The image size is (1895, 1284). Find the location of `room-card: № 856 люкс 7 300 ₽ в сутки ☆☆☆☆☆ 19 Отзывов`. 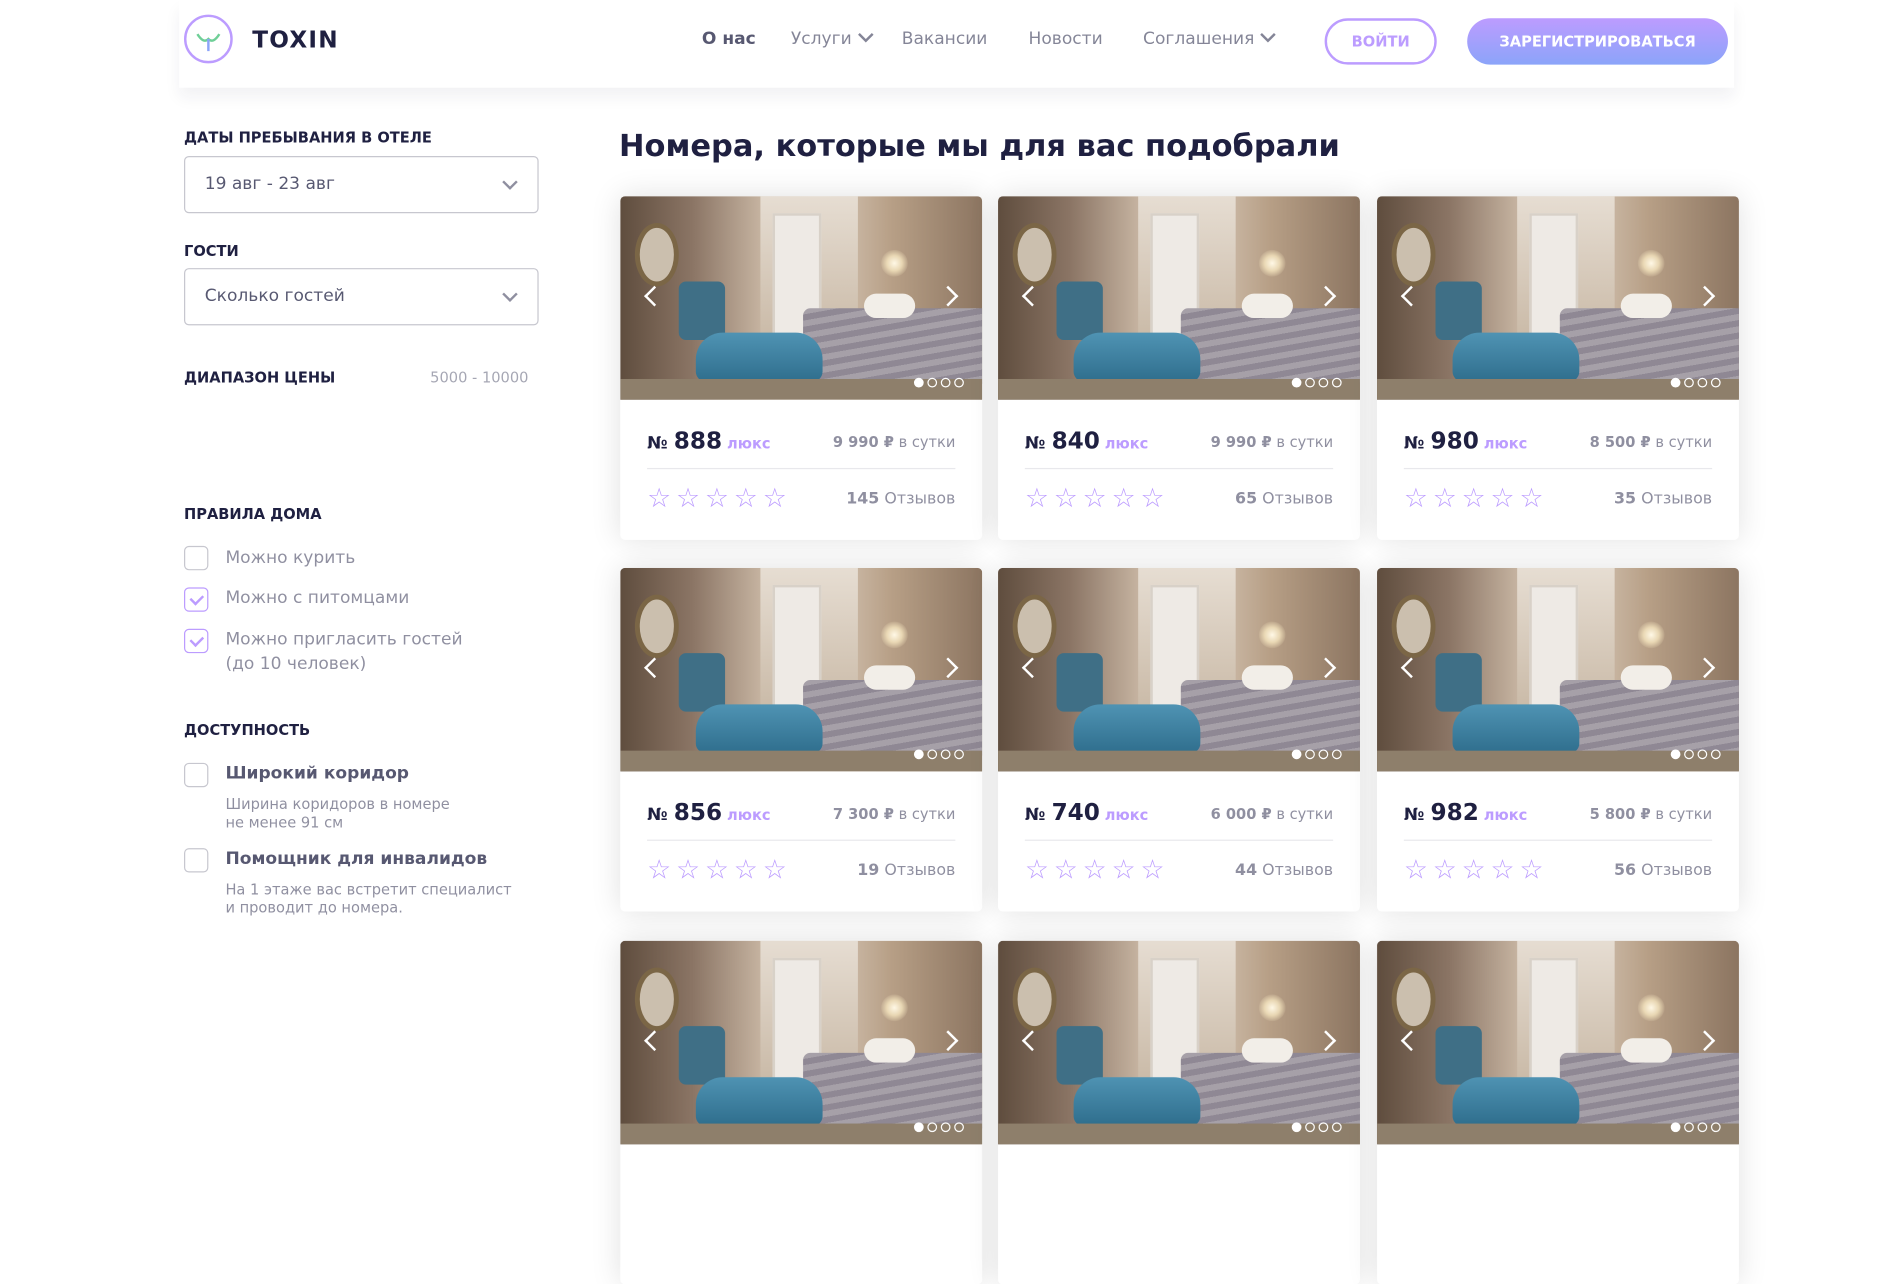

room-card: № 856 люкс 7 300 ₽ в сутки ☆☆☆☆☆ 19 Отзывов is located at coordinates (801, 739).